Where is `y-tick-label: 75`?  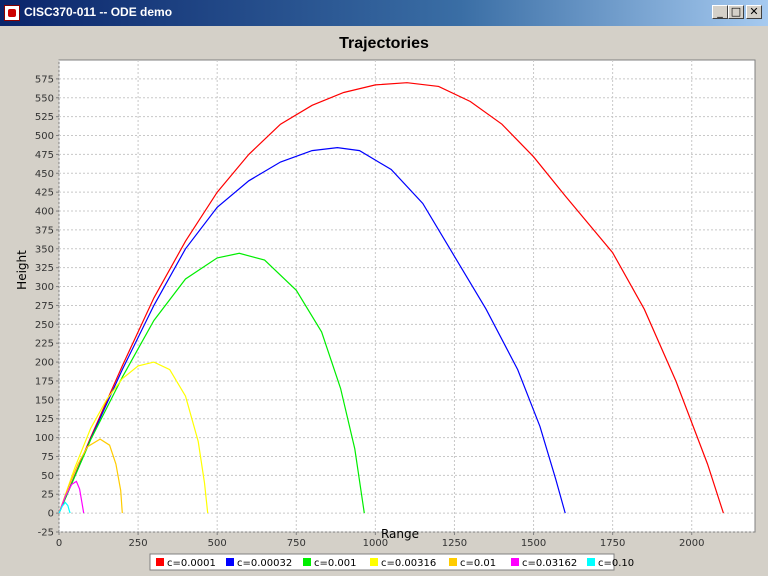 y-tick-label: 75 is located at coordinates (47, 457).